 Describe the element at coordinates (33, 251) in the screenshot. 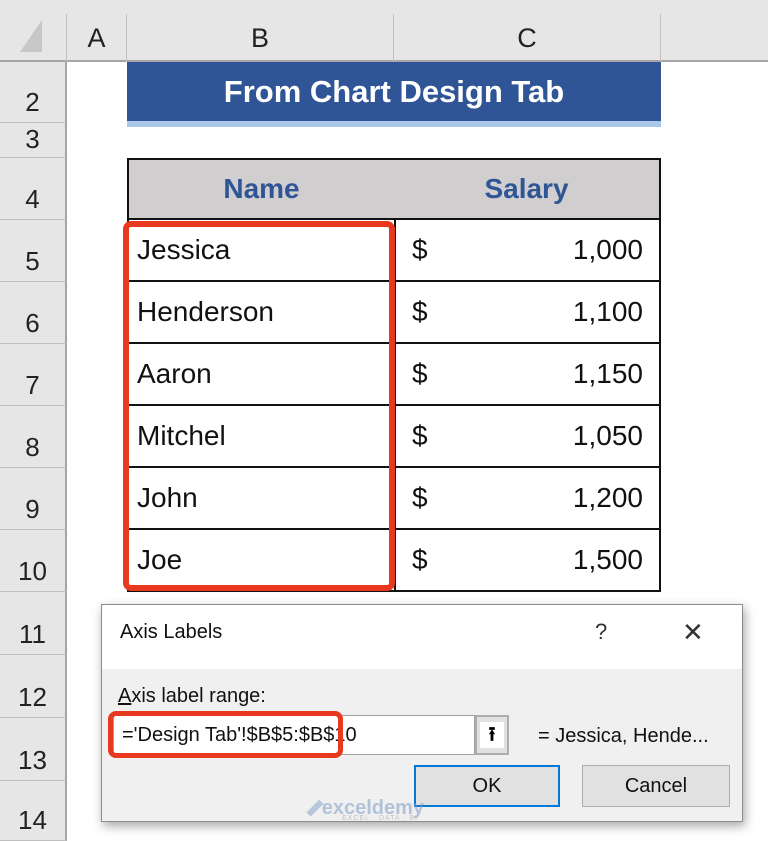

I see `row-header-5: 5` at that location.